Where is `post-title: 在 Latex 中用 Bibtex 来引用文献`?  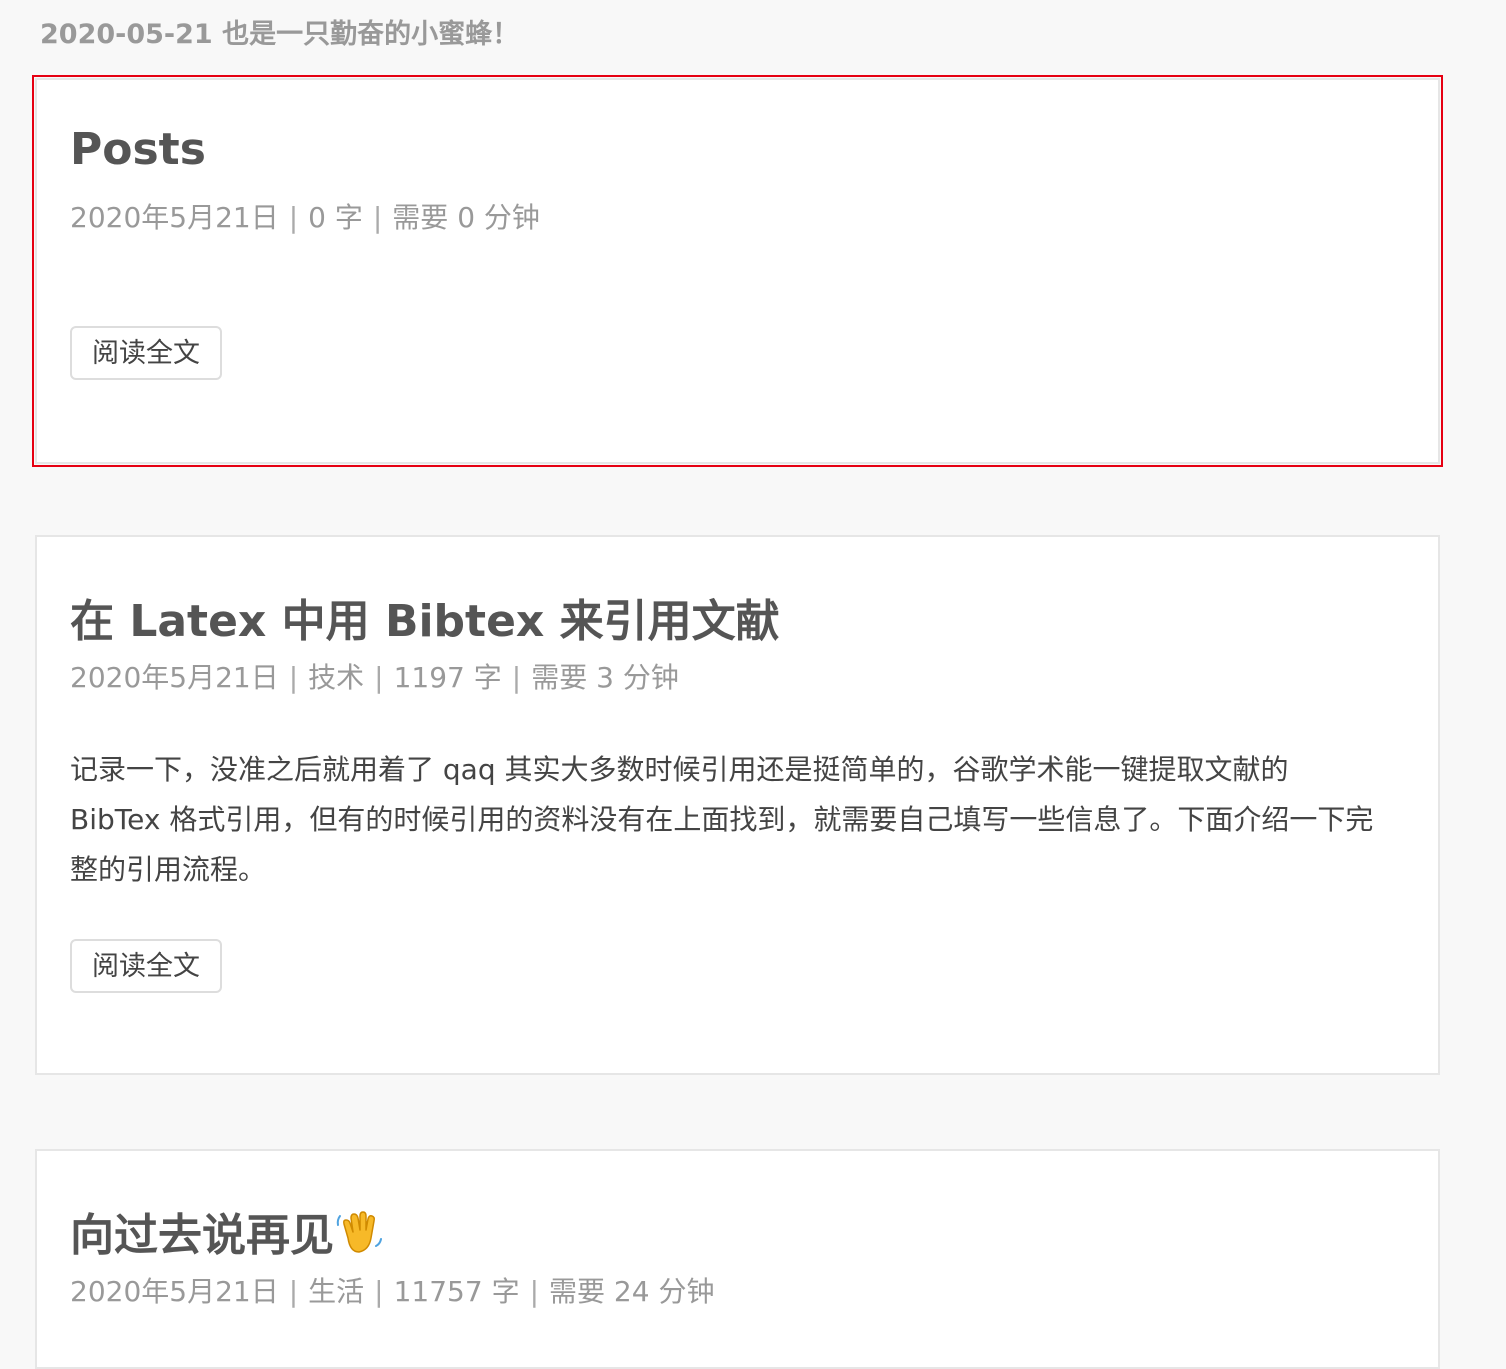
post-title: 在 Latex 中用 Bibtex 来引用文献 is located at coordinates (425, 617).